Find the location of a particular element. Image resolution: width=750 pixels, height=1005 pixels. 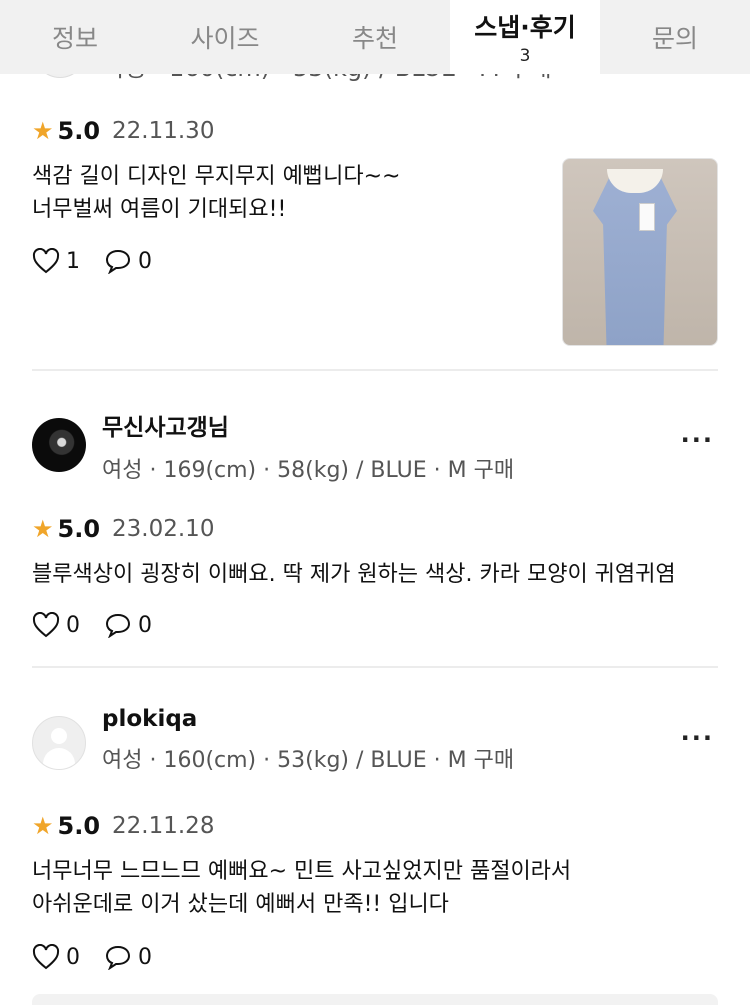

reviewer-name: plokiqa is located at coordinates (308, 719).